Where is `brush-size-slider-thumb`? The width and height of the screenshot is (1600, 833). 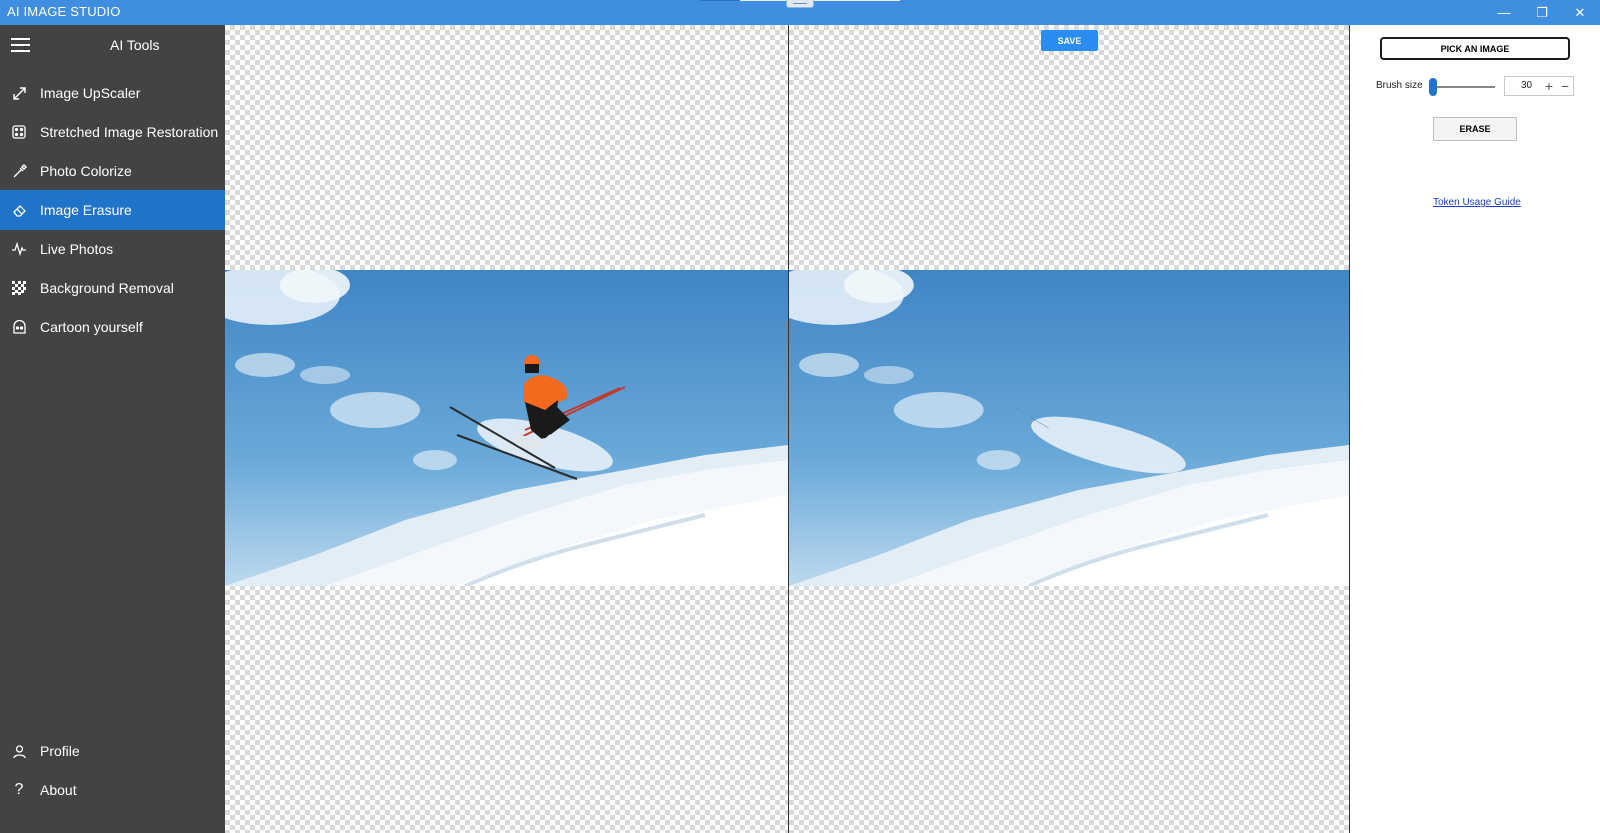
brush-size-slider-thumb is located at coordinates (1433, 87).